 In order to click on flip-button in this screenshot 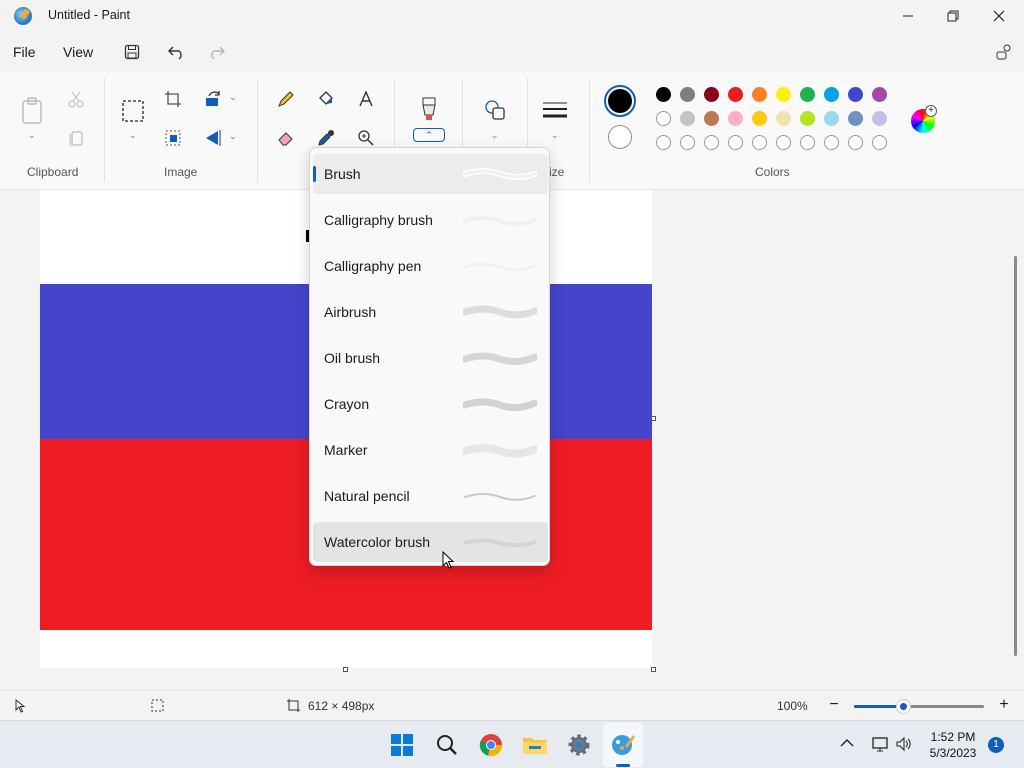, I will do `click(213, 138)`.